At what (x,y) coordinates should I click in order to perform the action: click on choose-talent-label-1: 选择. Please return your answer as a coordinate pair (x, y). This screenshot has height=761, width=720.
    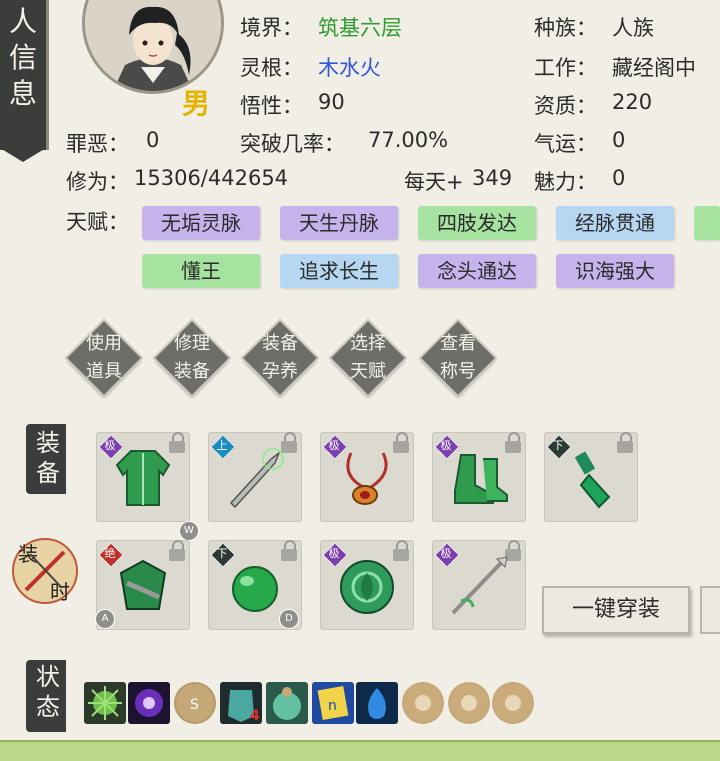
    Looking at the image, I should click on (368, 343).